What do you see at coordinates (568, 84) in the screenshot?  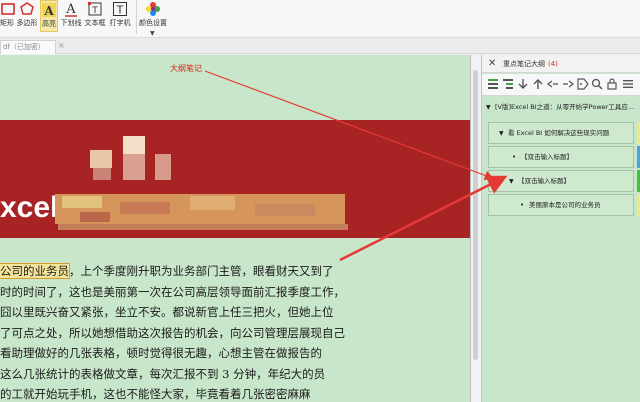 I see `indent-icon` at bounding box center [568, 84].